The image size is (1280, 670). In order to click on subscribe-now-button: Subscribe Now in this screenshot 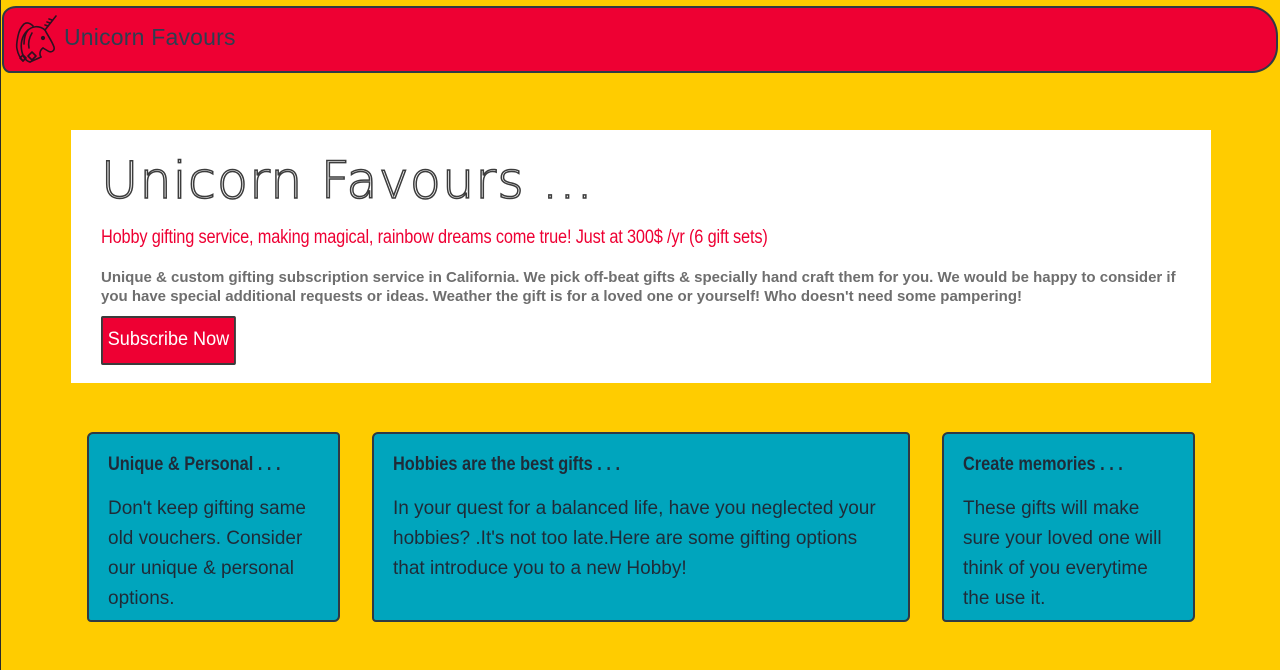, I will do `click(168, 340)`.